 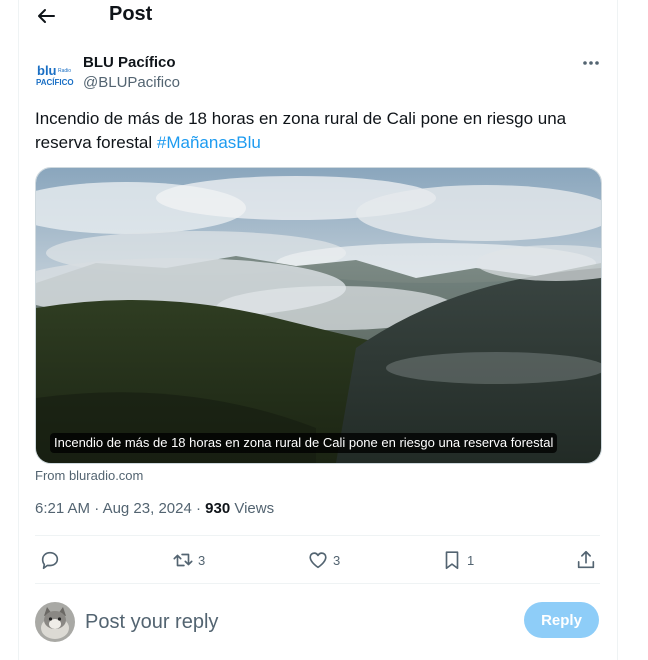 What do you see at coordinates (147, 508) in the screenshot?
I see `post-date: Aug 23, 2024` at bounding box center [147, 508].